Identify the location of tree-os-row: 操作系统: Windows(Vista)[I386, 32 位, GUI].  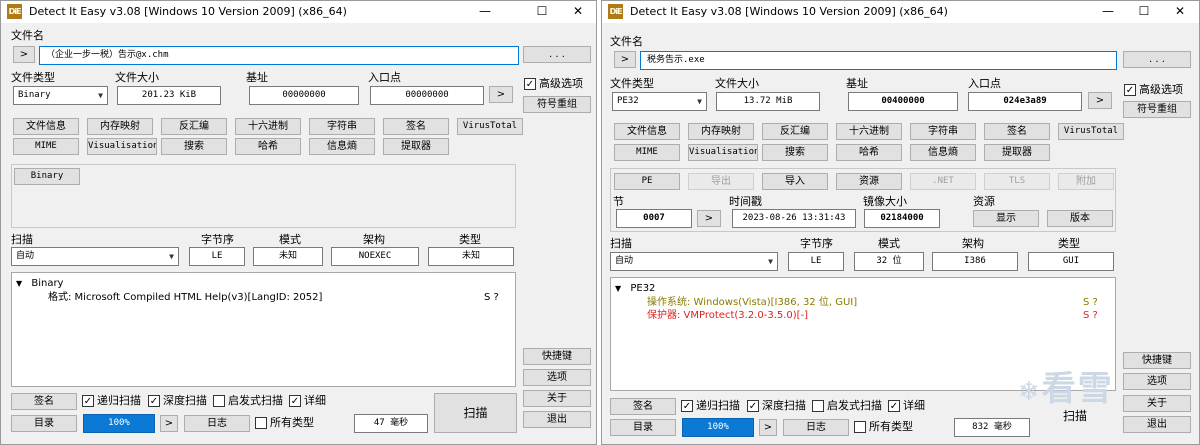
(752, 302).